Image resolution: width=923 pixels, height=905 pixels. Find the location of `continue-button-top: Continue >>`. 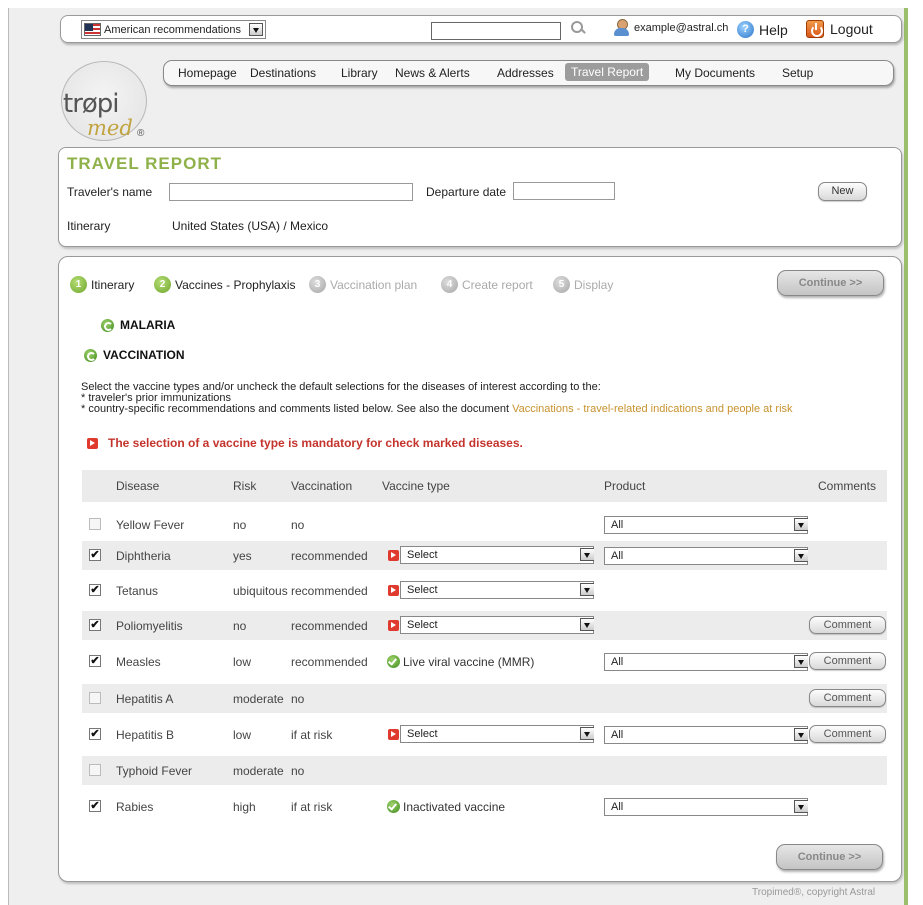

continue-button-top: Continue >> is located at coordinates (830, 283).